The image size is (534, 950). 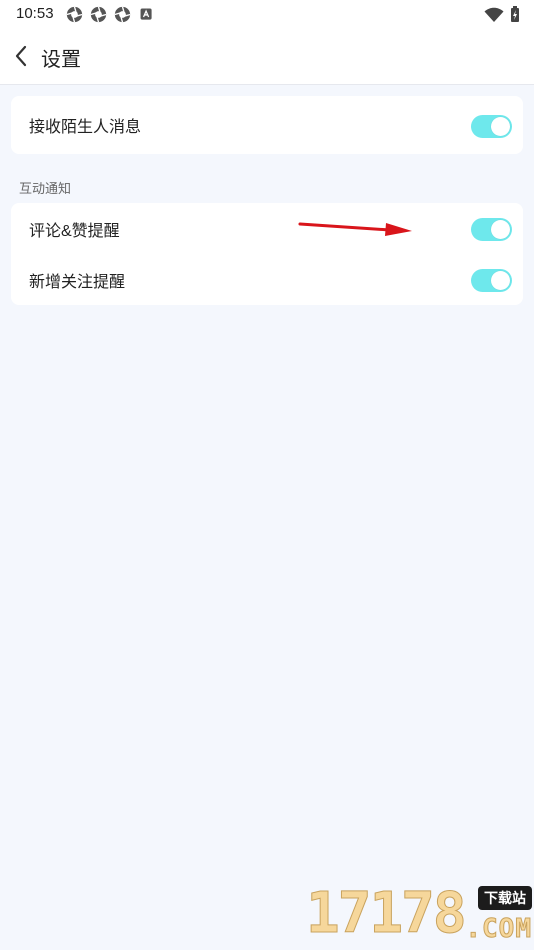 I want to click on stranger-messages-toggle, so click(x=491, y=126).